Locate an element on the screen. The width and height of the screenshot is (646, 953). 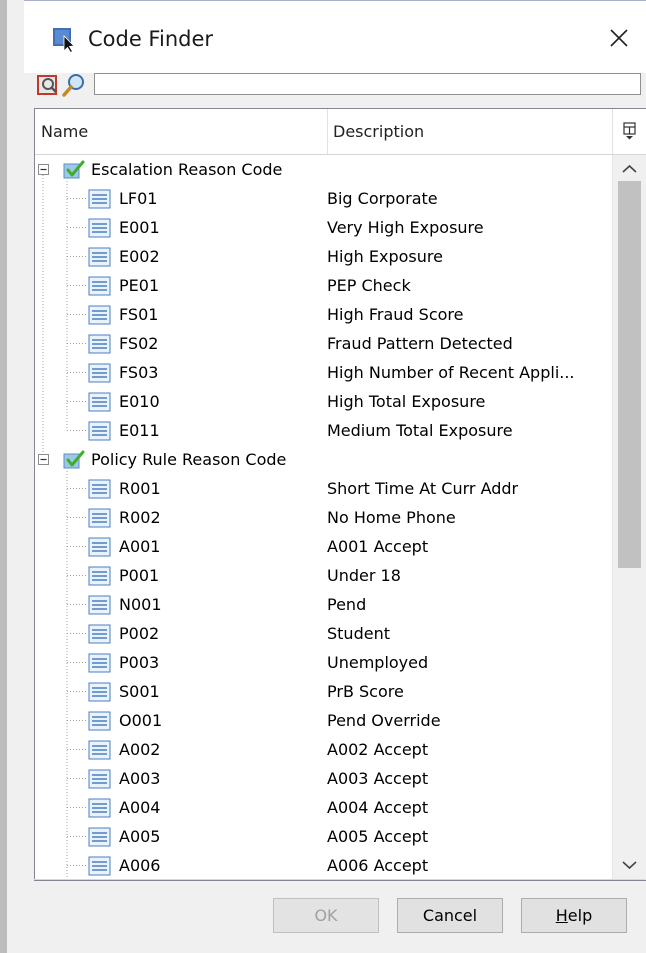
code-cell: FS02 is located at coordinates (139, 343).